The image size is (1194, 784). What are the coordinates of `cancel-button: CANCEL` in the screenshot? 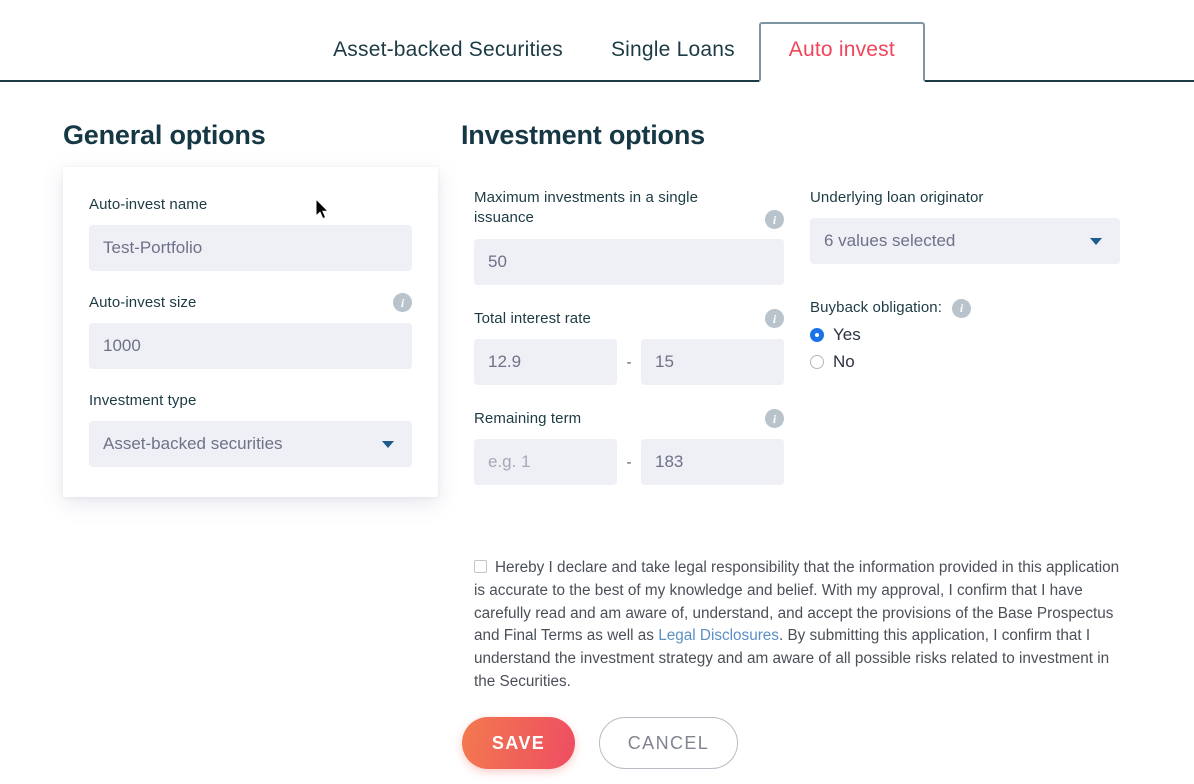 It's located at (668, 743).